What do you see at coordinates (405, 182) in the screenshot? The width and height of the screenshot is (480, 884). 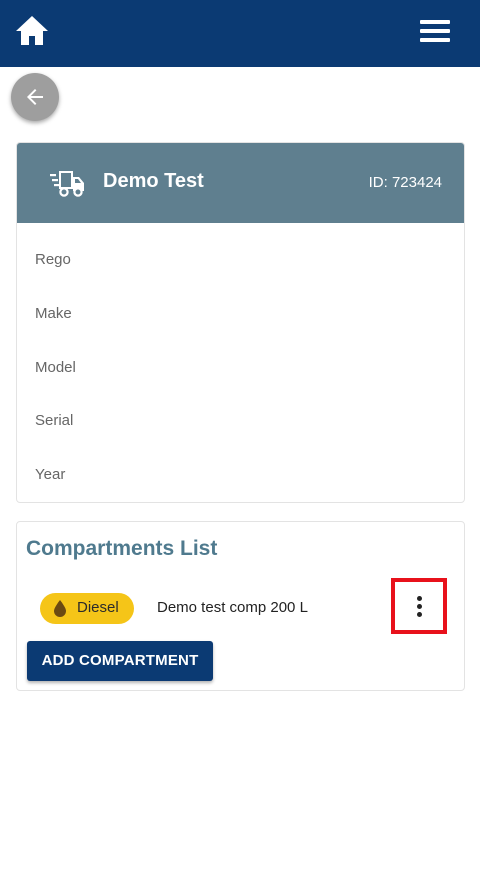 I see `vehicle-id: ID: 723424` at bounding box center [405, 182].